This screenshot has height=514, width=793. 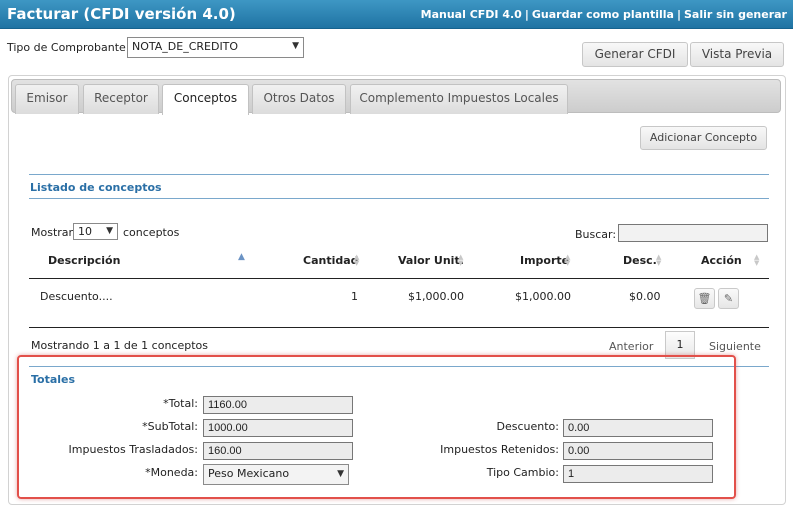 I want to click on tab-impuestos-locales: Complemento Impuestos Locales, so click(x=459, y=99).